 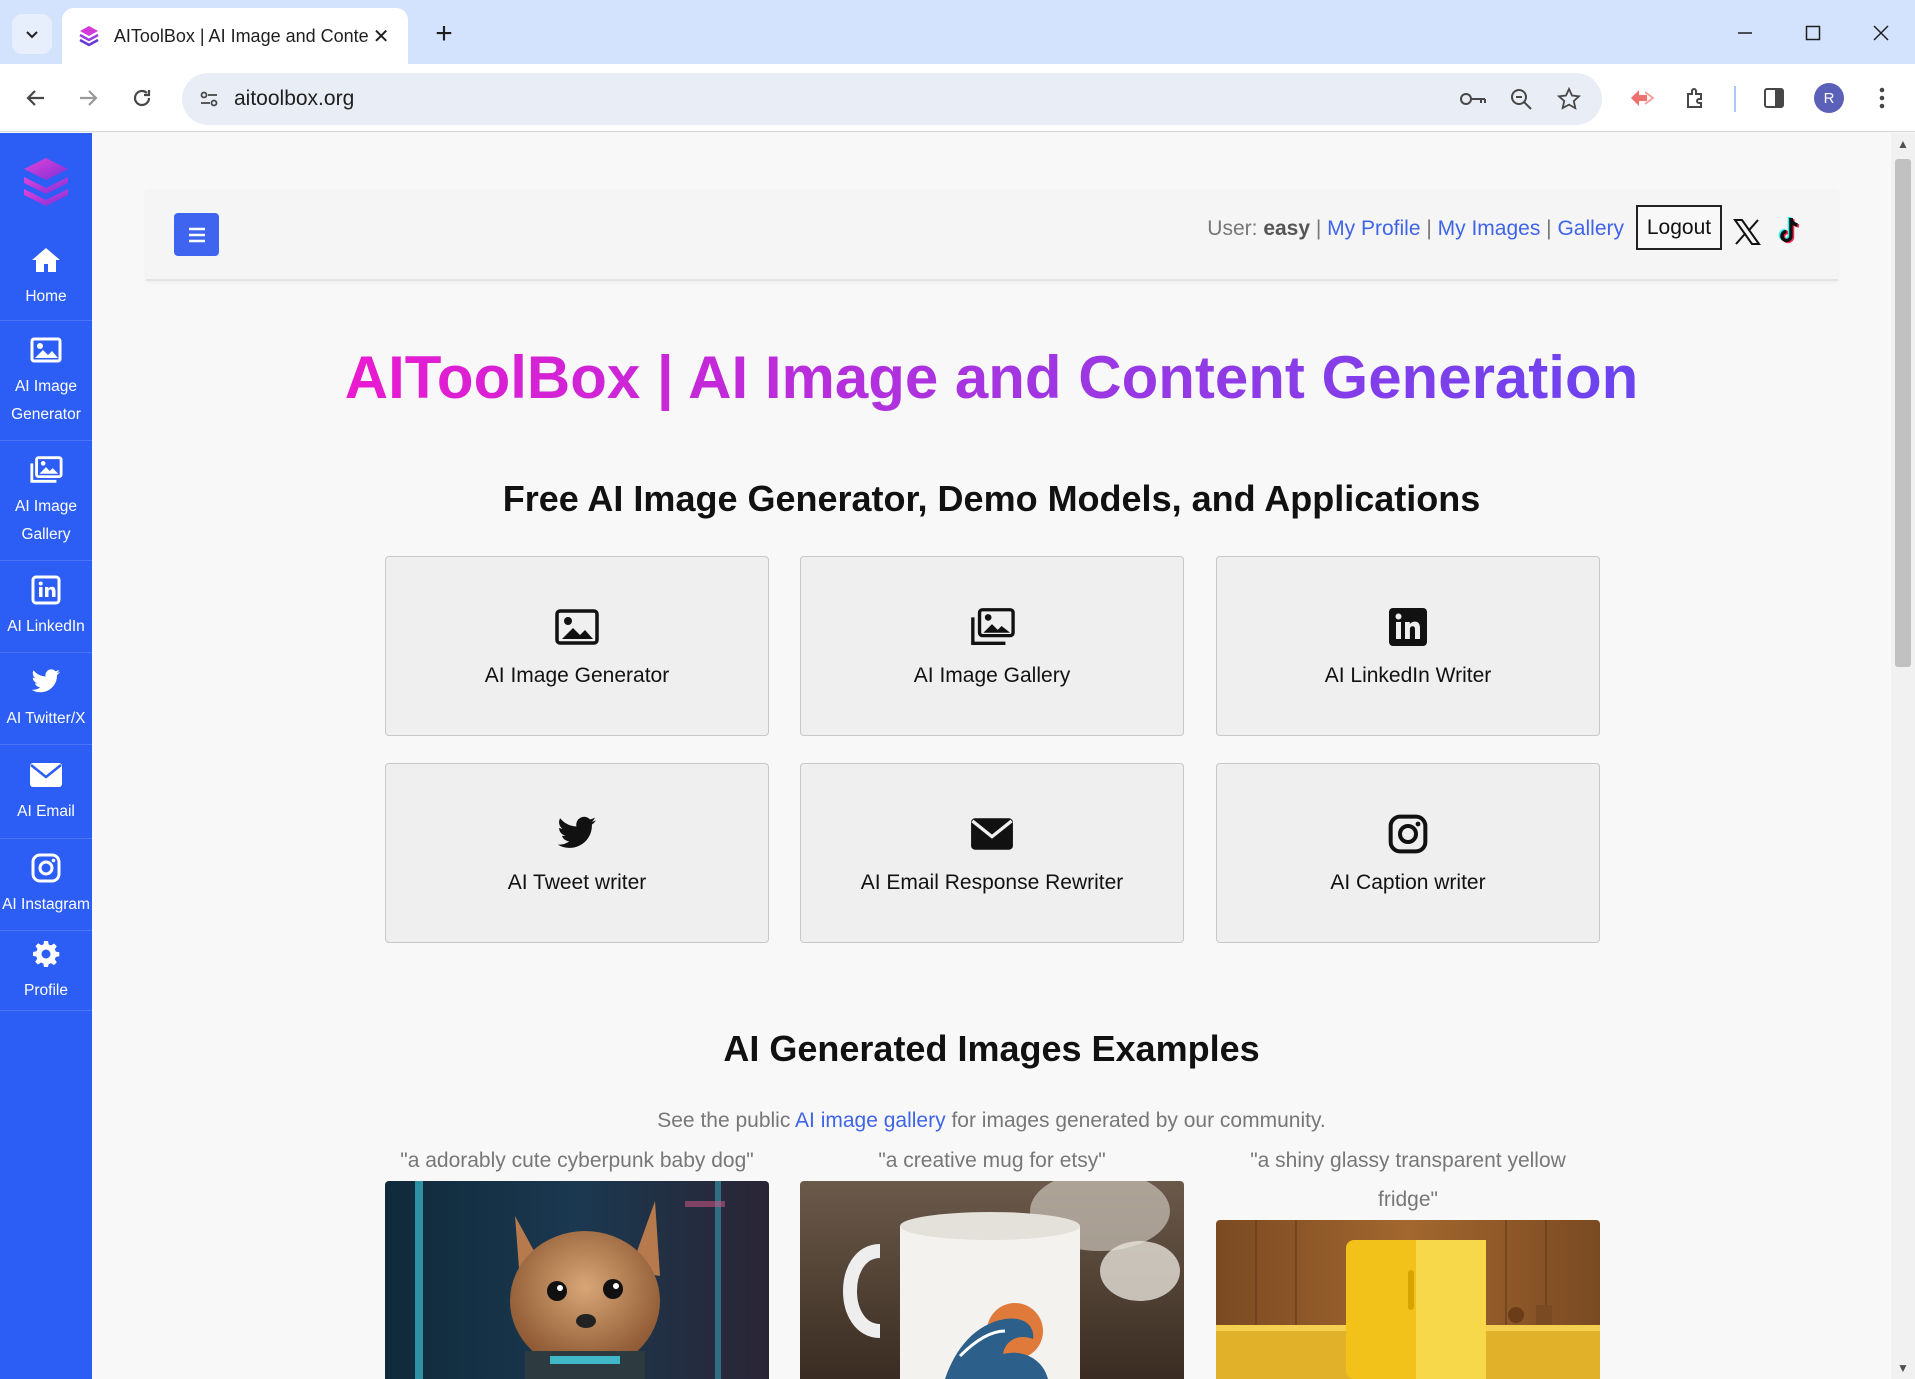 What do you see at coordinates (577, 1280) in the screenshot?
I see `example-image-dog` at bounding box center [577, 1280].